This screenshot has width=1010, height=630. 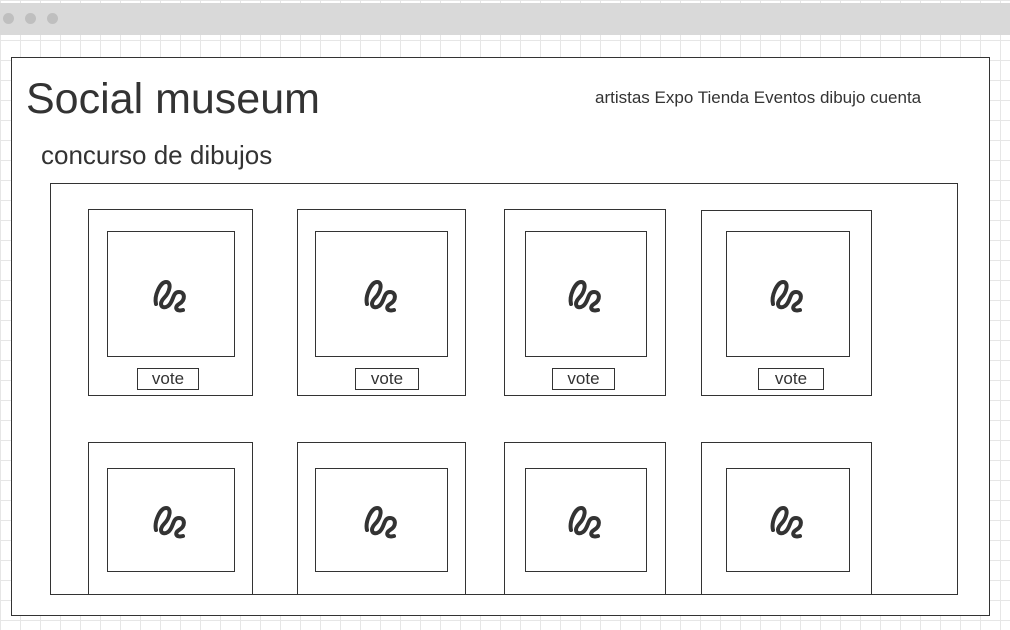 I want to click on window-minimize-dot, so click(x=30, y=18).